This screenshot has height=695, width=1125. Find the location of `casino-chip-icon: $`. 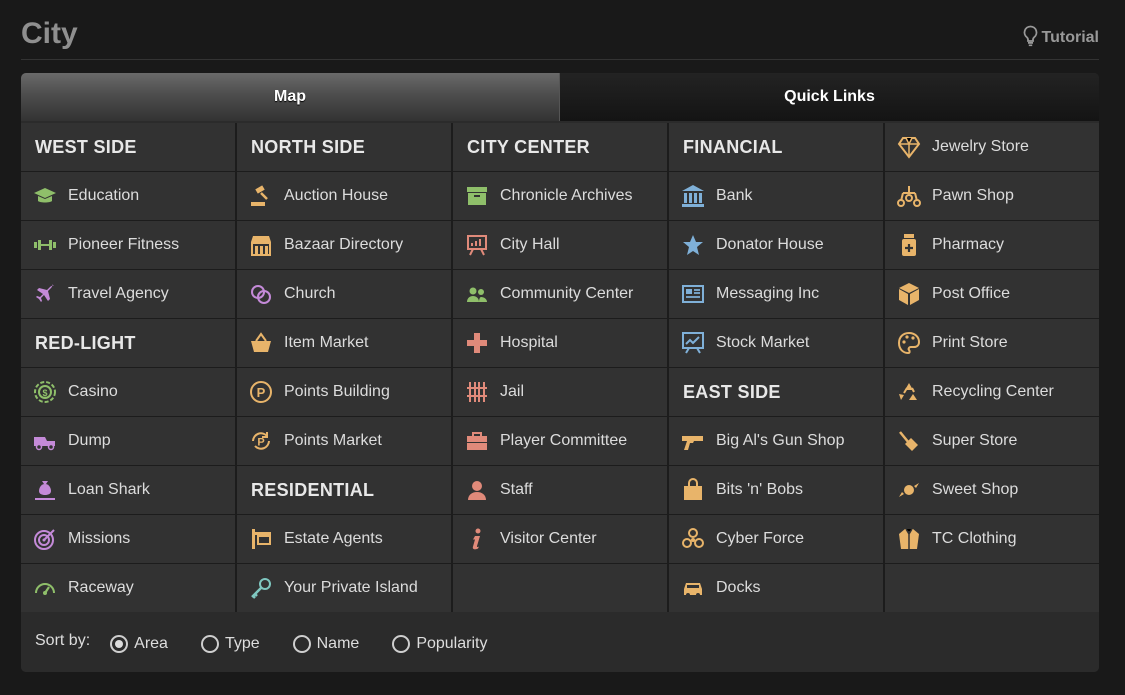

casino-chip-icon: $ is located at coordinates (45, 392).